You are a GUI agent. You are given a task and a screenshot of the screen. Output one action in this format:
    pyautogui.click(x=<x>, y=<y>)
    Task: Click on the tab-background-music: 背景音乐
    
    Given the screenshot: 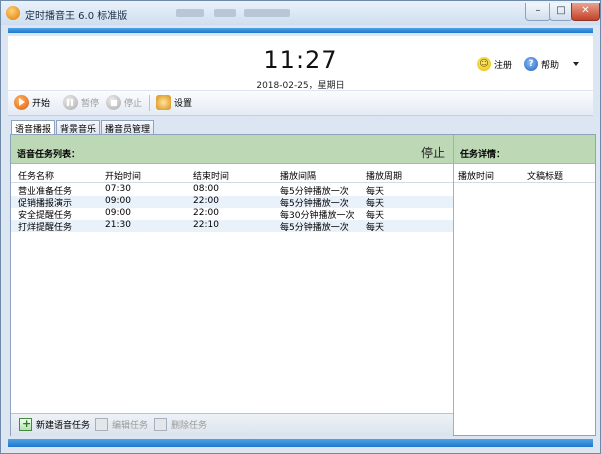 What is the action you would take?
    pyautogui.click(x=78, y=127)
    